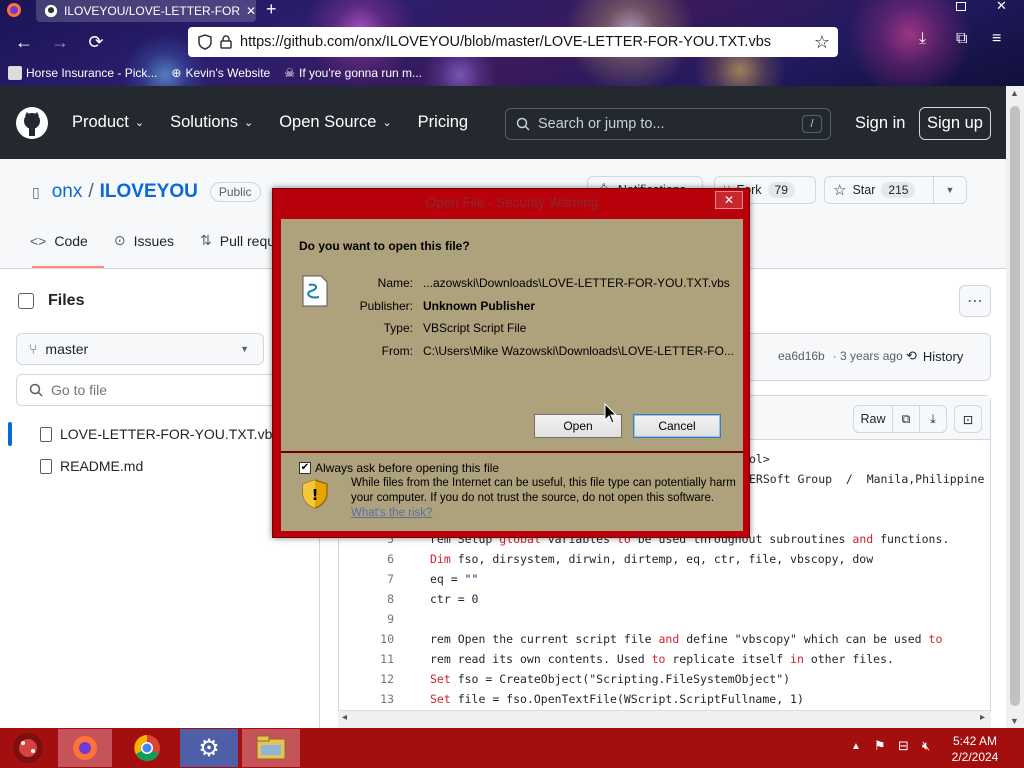 Image resolution: width=1024 pixels, height=768 pixels. I want to click on caret-down-icon: ▼, so click(950, 190).